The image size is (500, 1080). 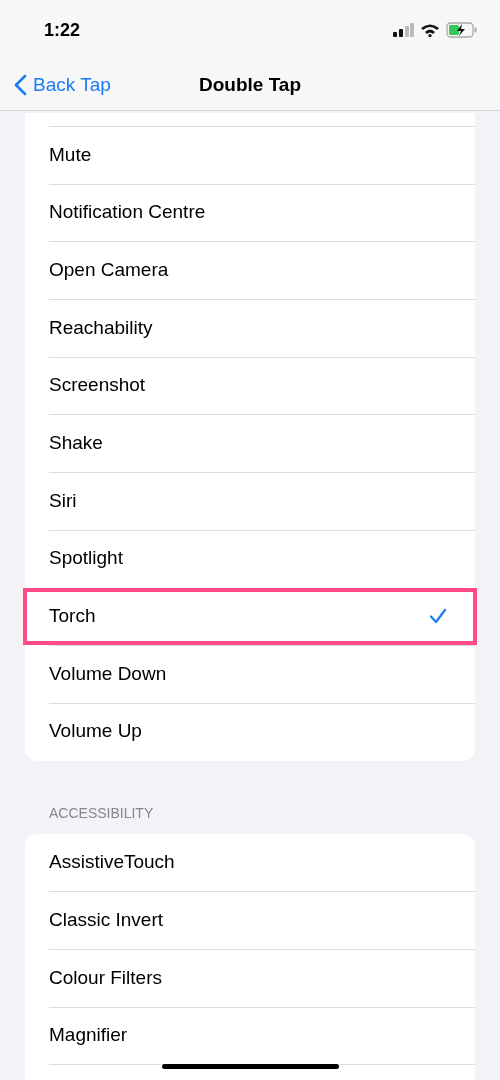 What do you see at coordinates (250, 385) in the screenshot?
I see `option-row: Screenshot` at bounding box center [250, 385].